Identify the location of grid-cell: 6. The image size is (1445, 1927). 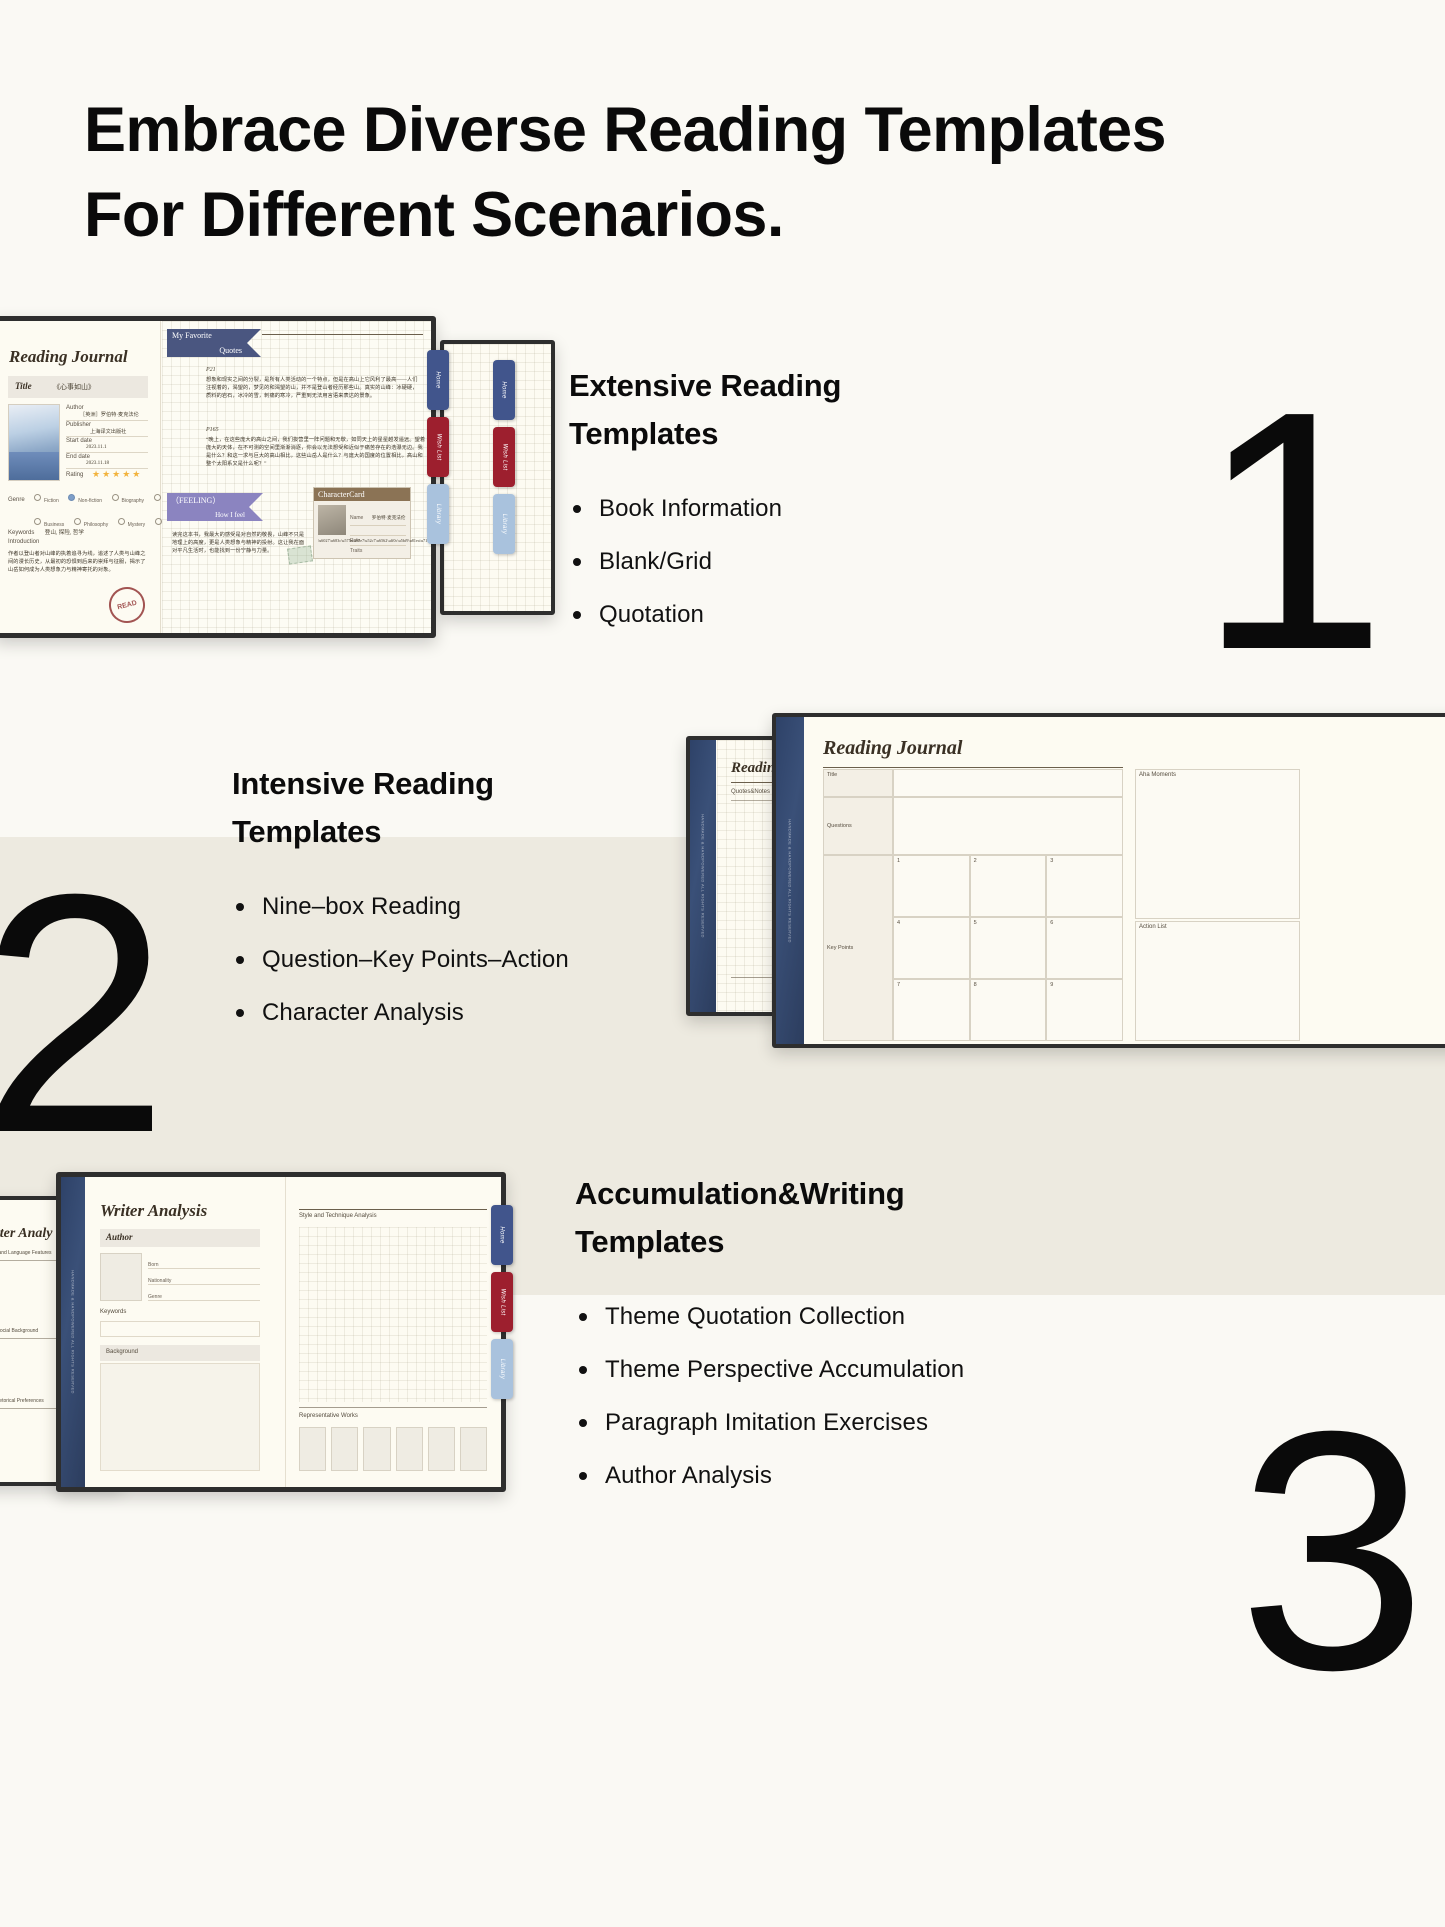
(1084, 948).